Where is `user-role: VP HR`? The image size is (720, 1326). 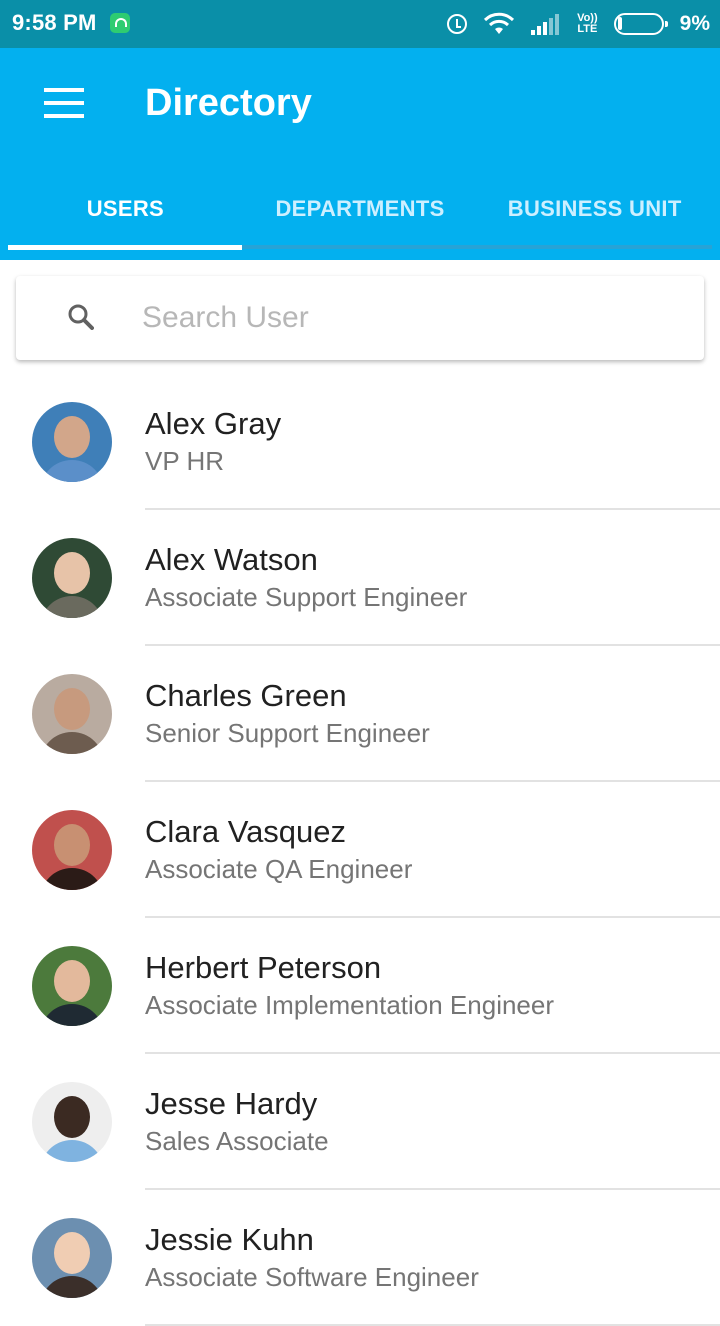
user-role: VP HR is located at coordinates (184, 461).